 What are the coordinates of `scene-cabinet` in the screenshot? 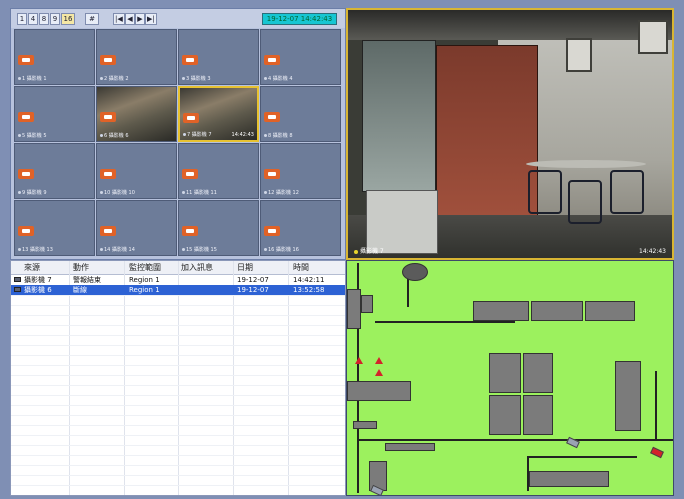 It's located at (402, 222).